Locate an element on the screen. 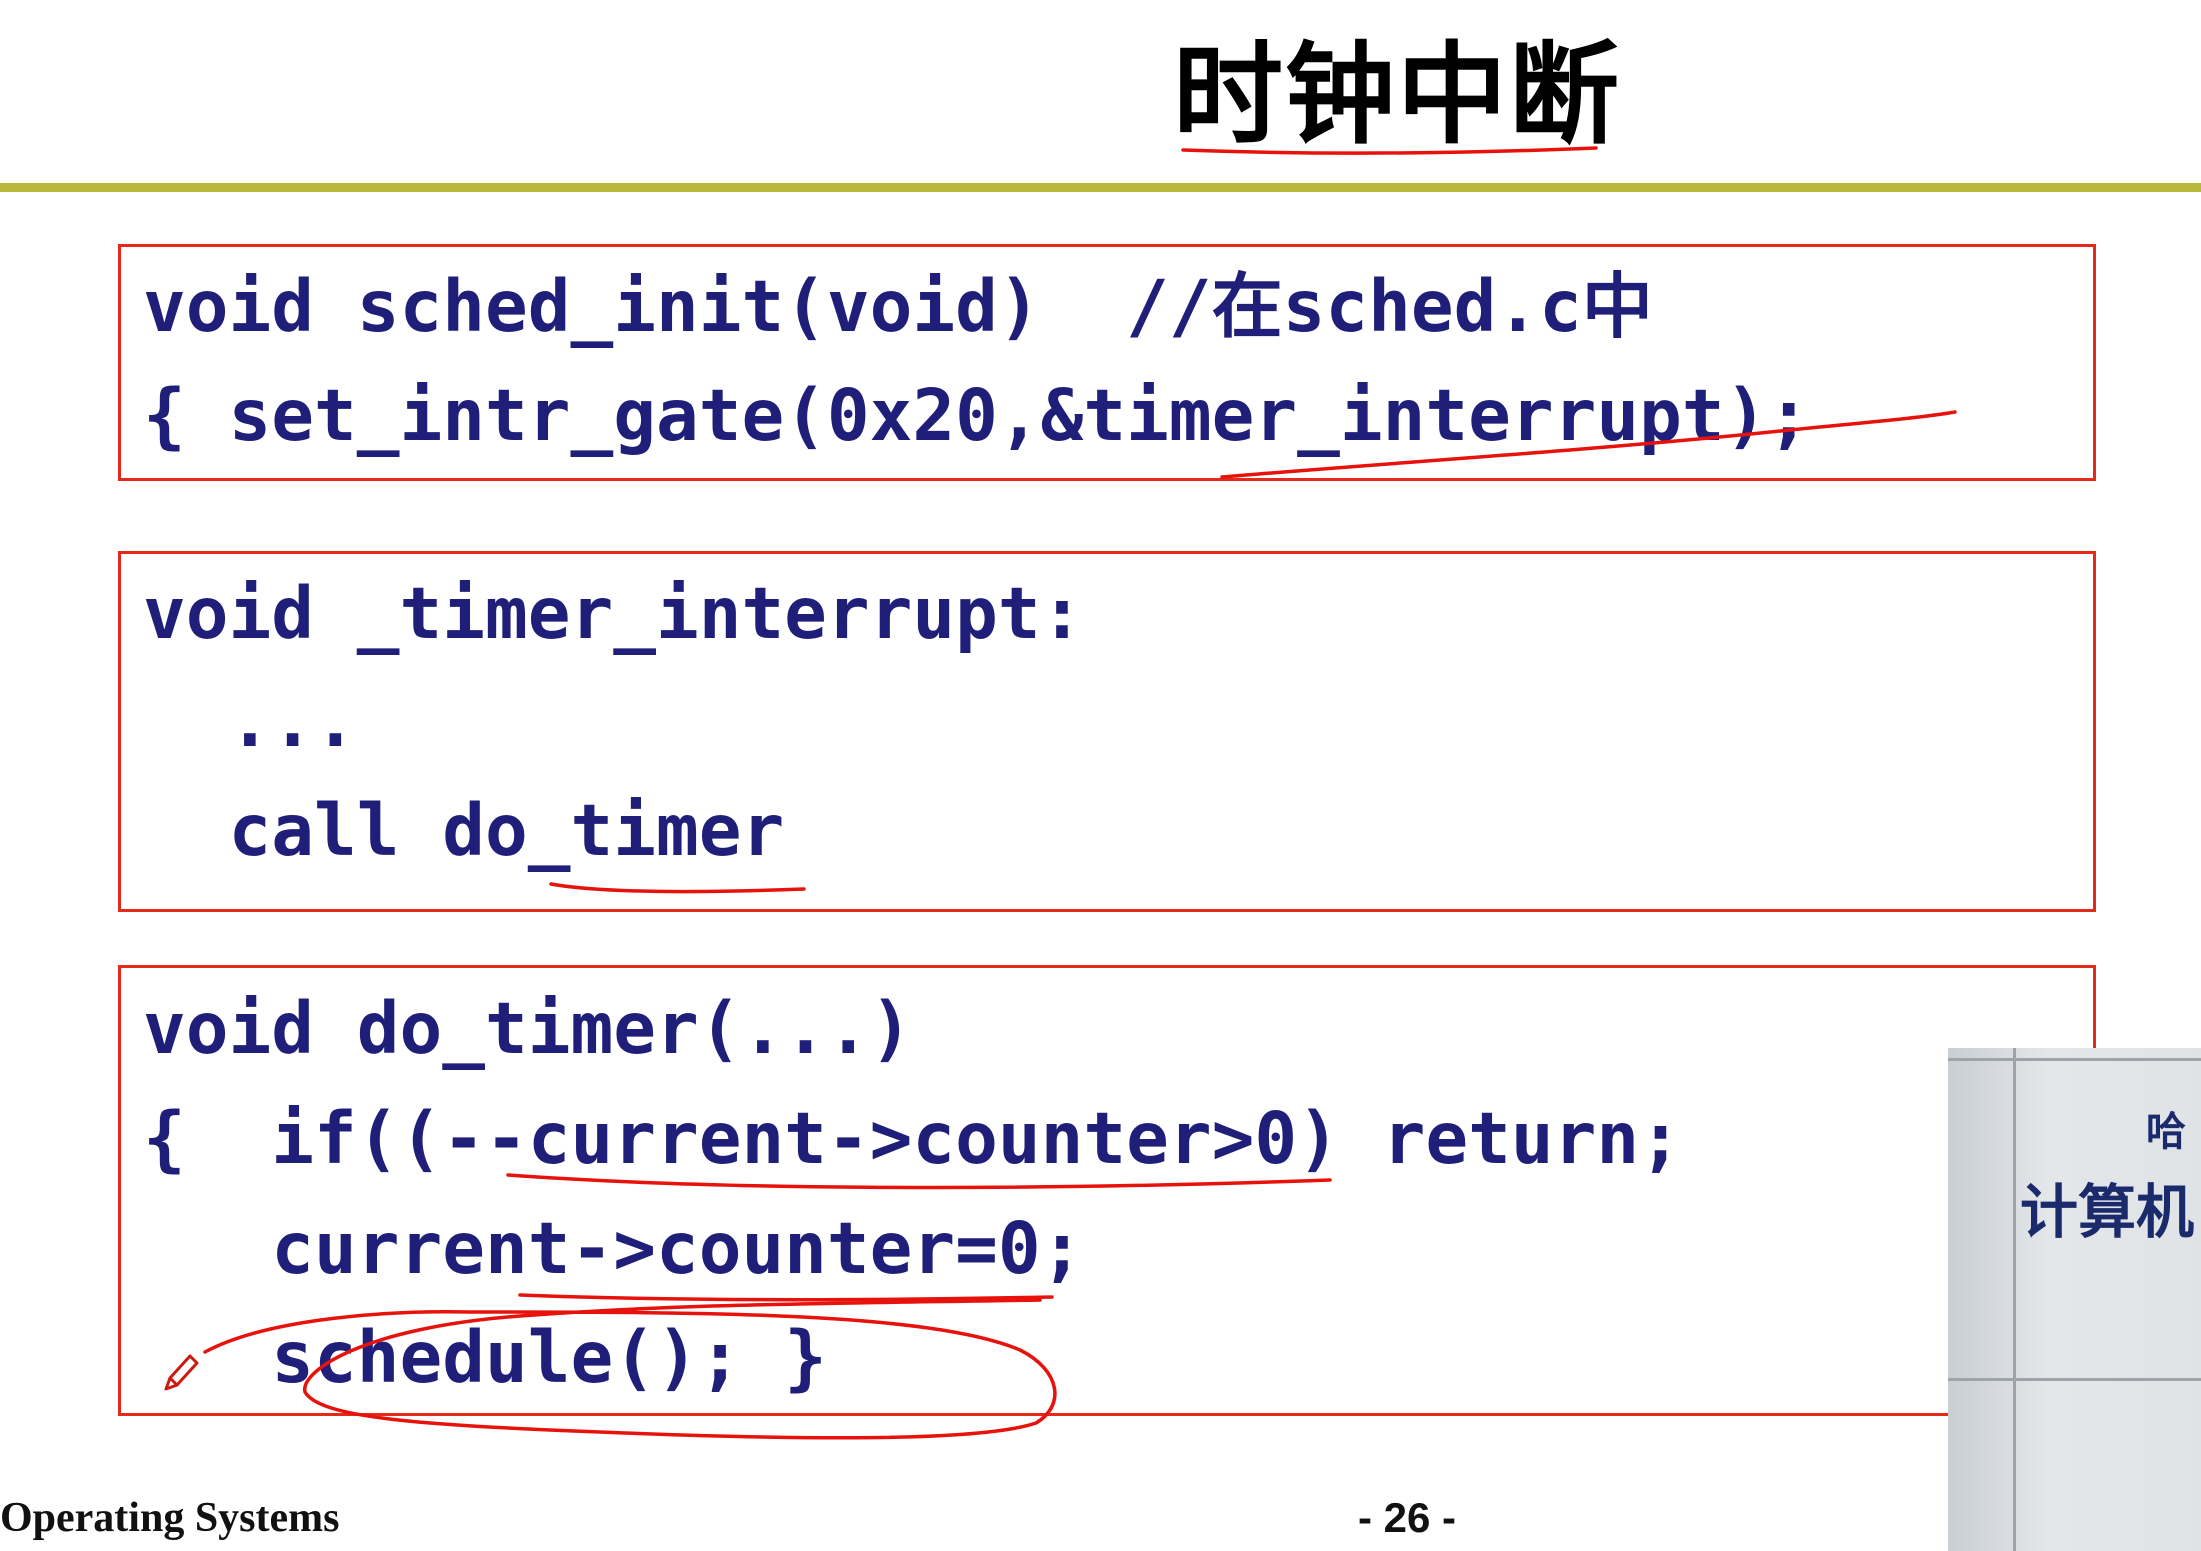 The height and width of the screenshot is (1551, 2201). slide-title: 时钟中断 is located at coordinates (1397, 95).